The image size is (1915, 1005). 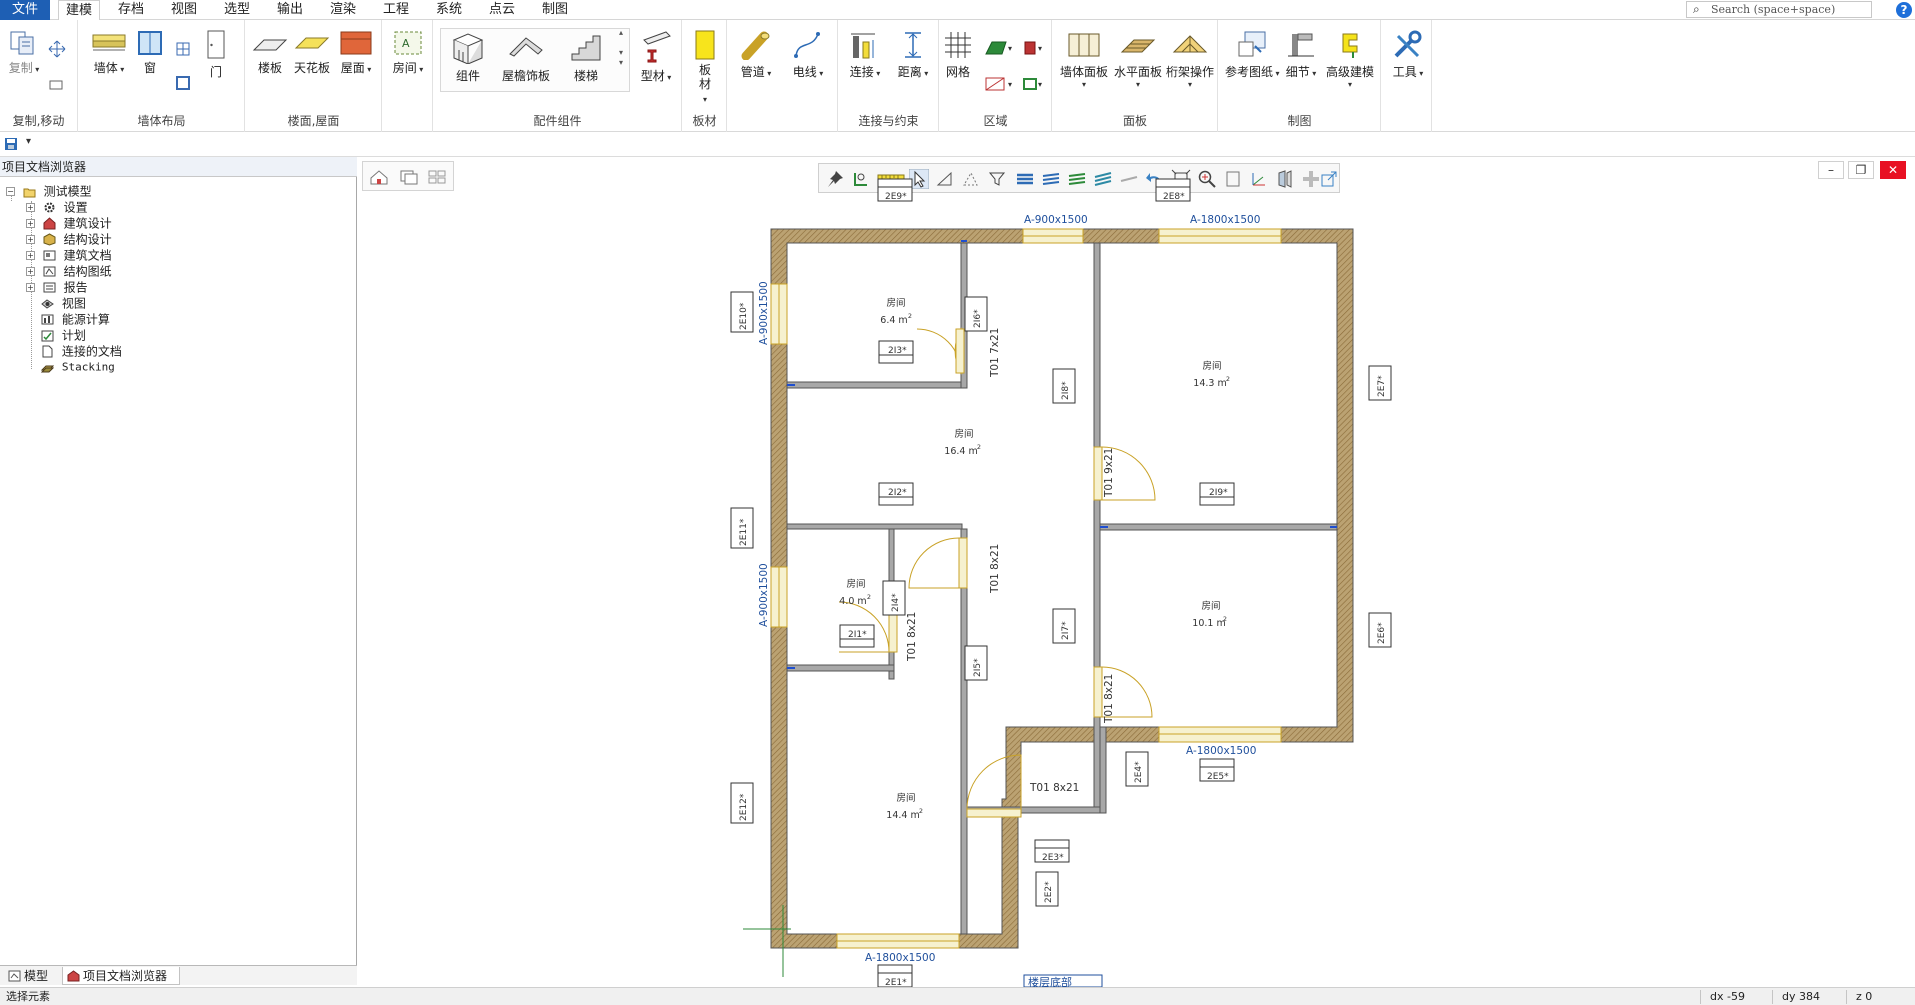 I want to click on tree-node-reports: + 报告, so click(x=176, y=287).